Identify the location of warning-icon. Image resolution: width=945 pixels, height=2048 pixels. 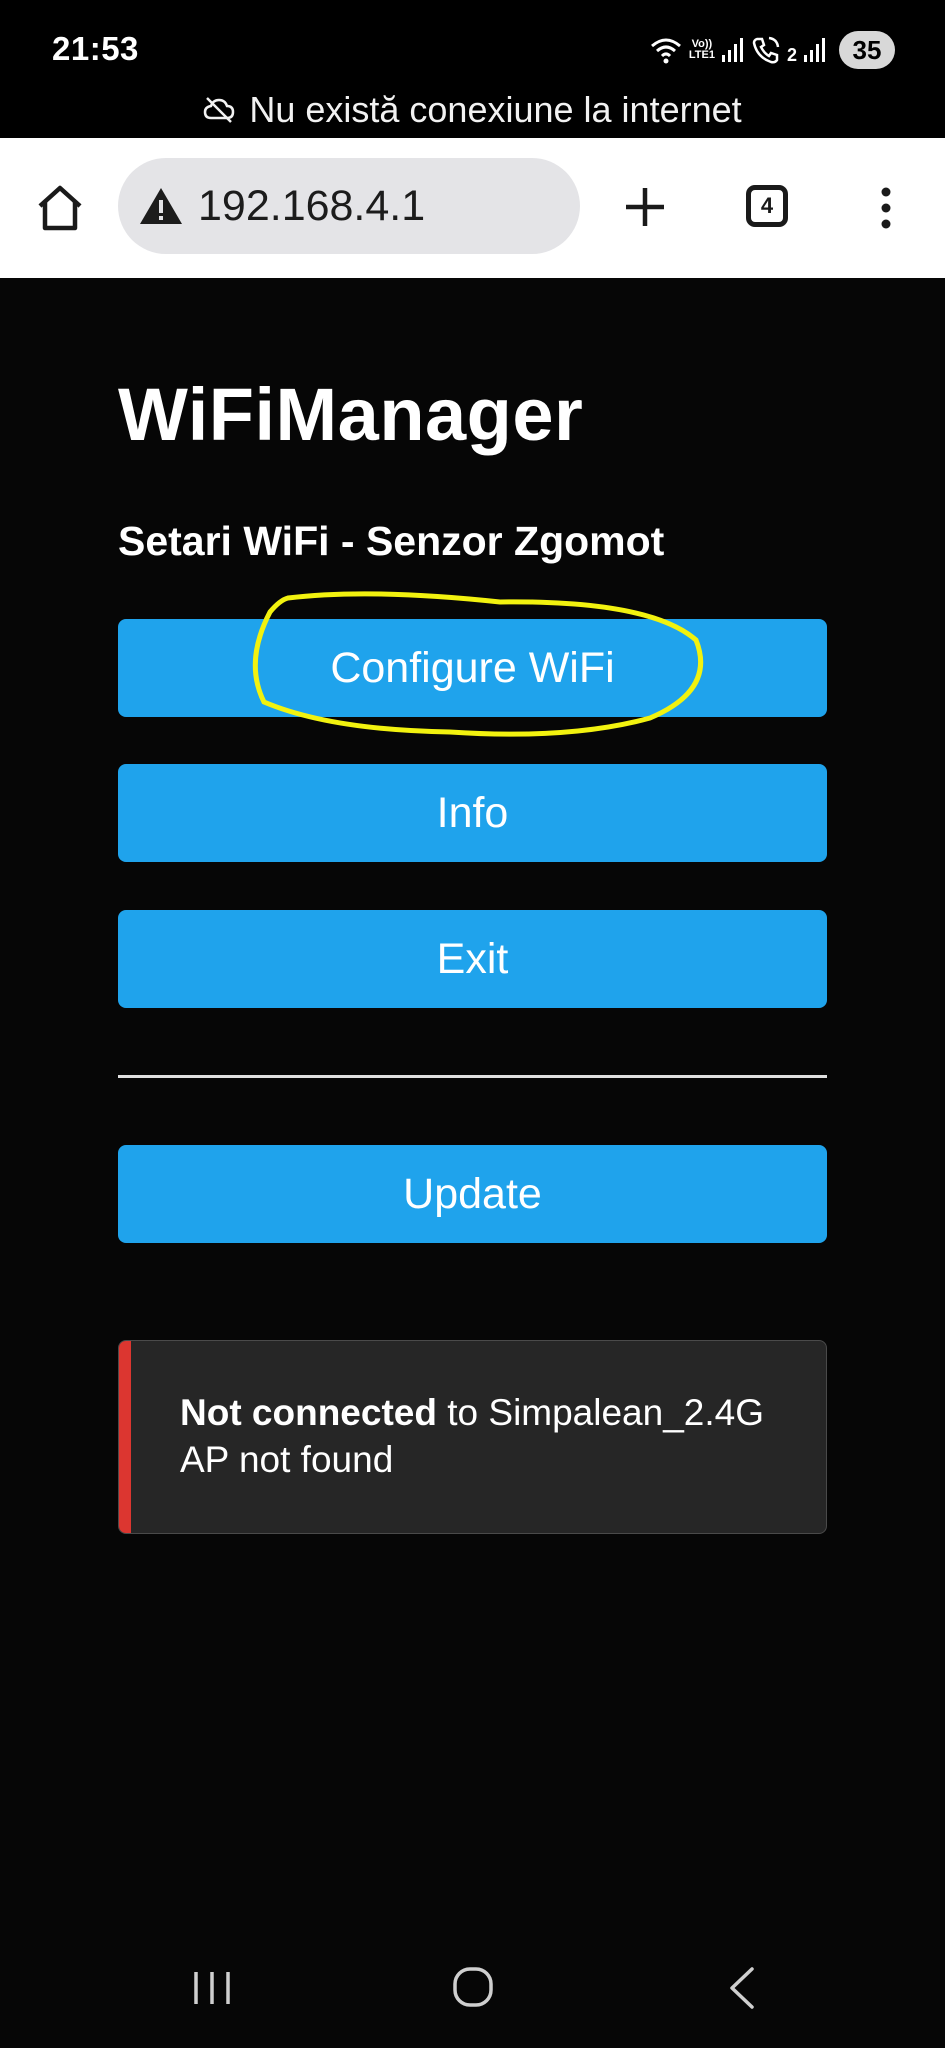
(161, 206).